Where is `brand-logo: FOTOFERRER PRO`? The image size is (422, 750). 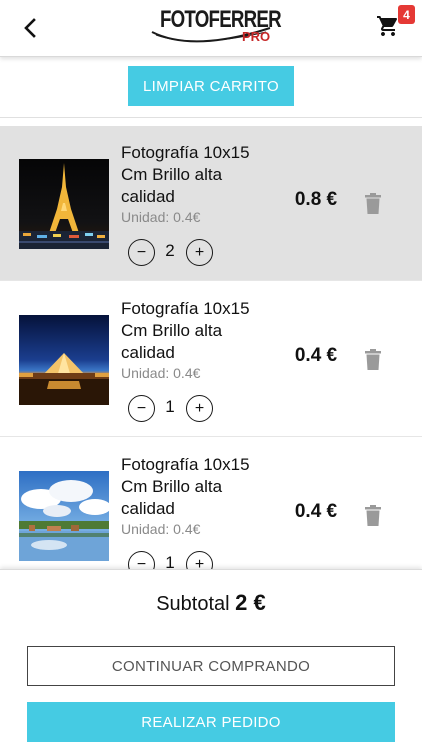 brand-logo: FOTOFERRER PRO is located at coordinates (216, 27).